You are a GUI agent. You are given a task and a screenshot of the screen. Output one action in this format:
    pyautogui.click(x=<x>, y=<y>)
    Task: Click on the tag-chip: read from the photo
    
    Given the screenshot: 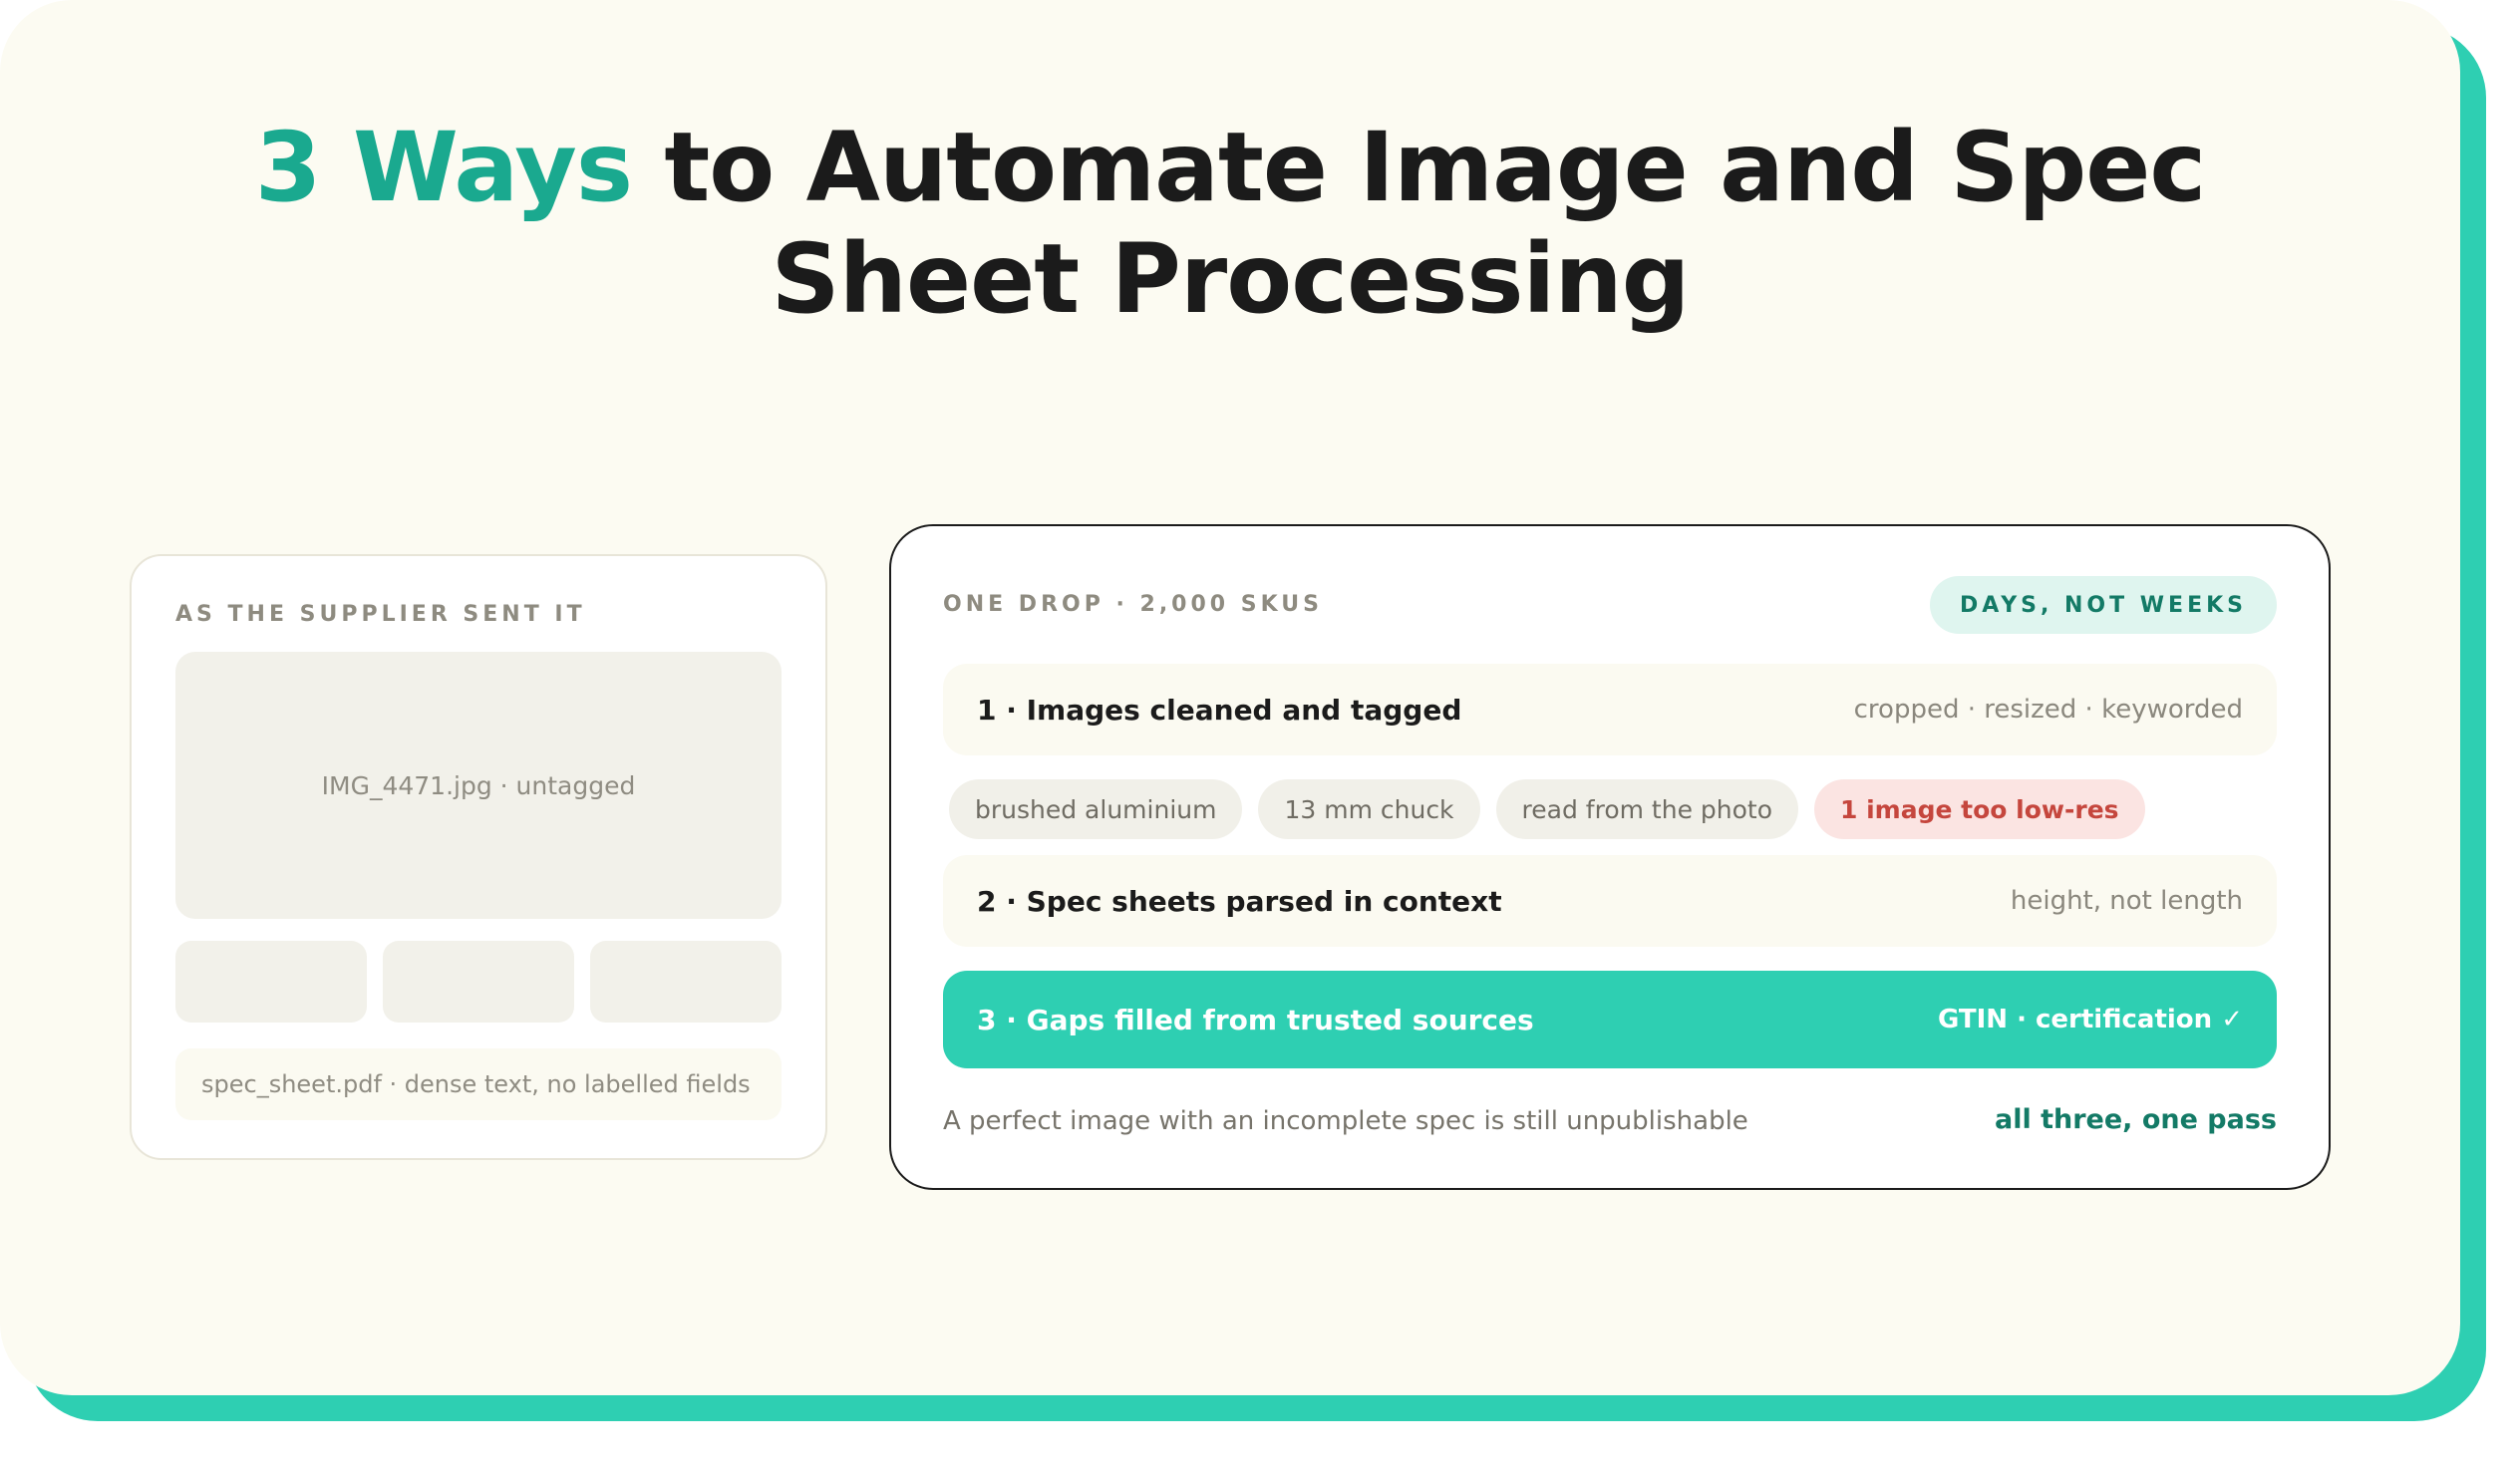 What is the action you would take?
    pyautogui.click(x=1646, y=809)
    